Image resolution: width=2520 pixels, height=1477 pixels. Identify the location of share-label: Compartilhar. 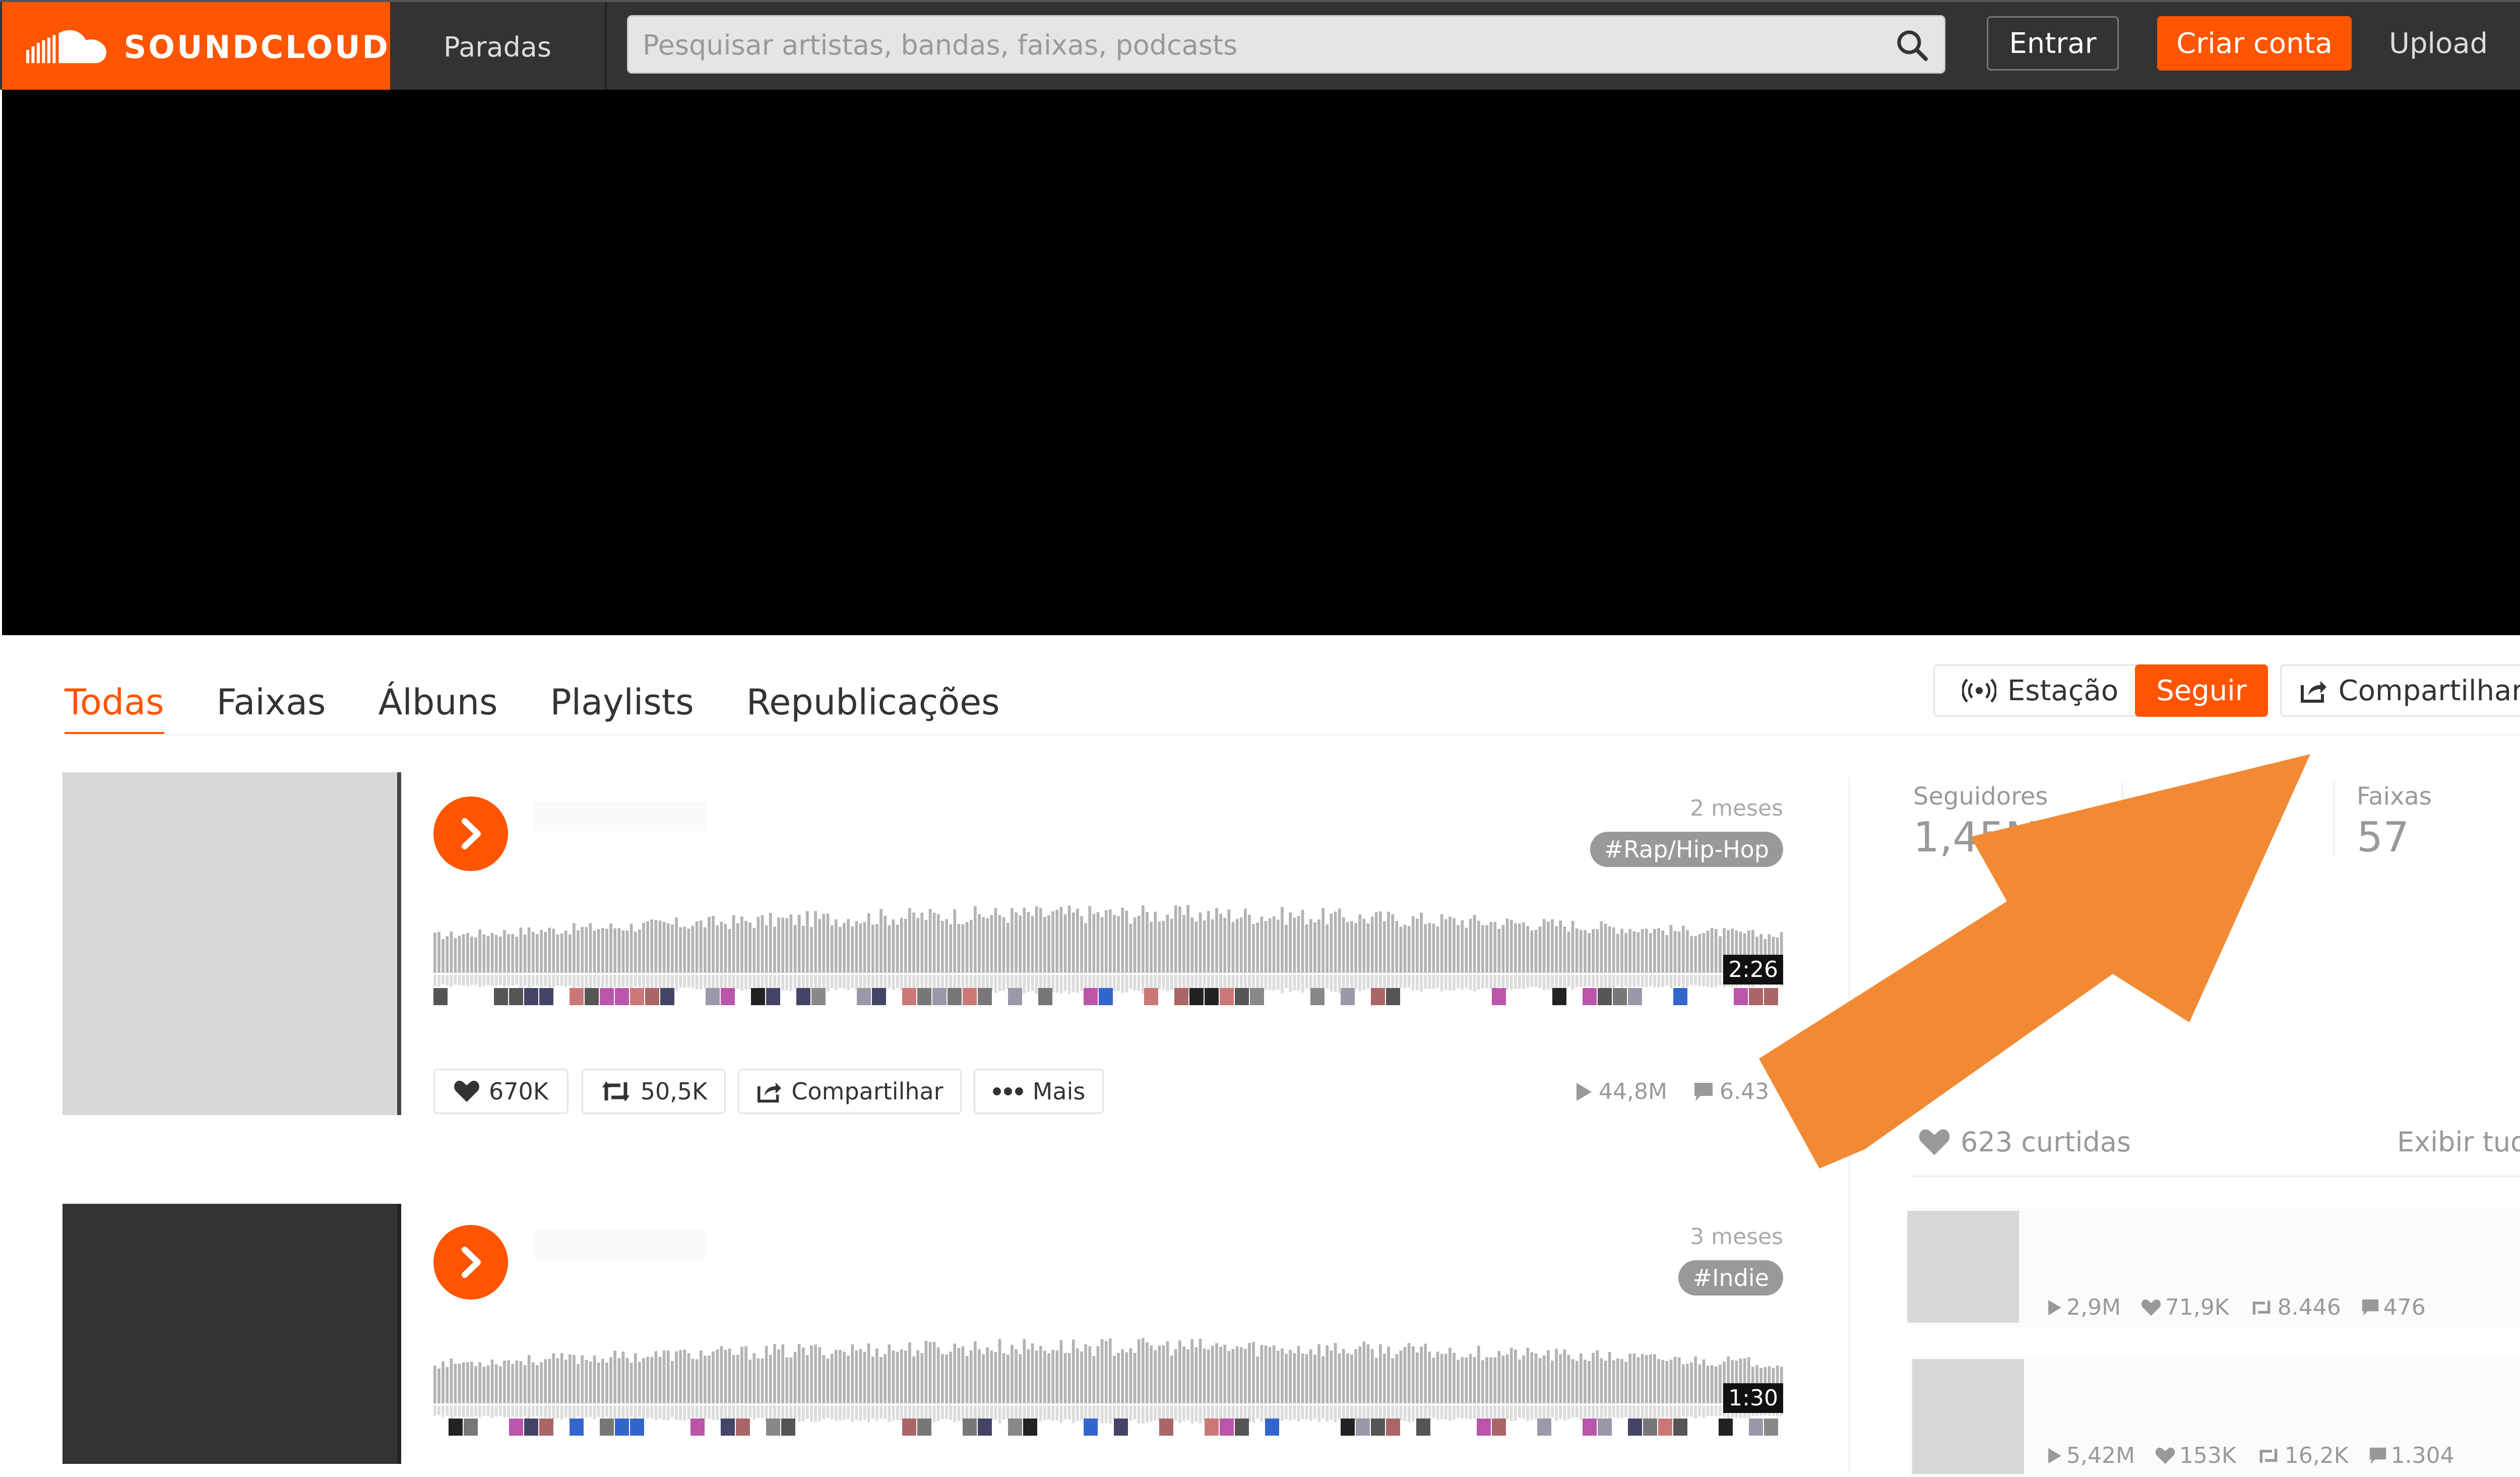
(867, 1091).